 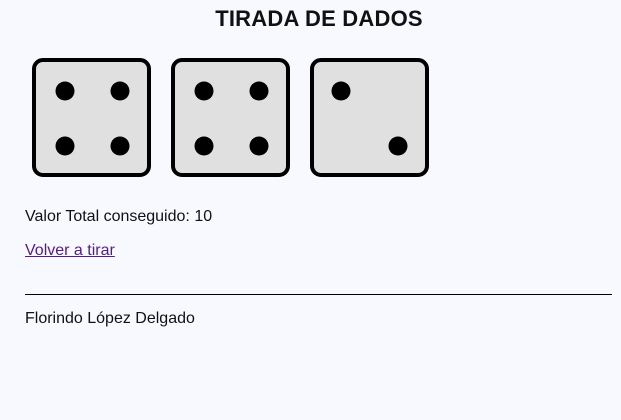 What do you see at coordinates (203, 216) in the screenshot?
I see `total-value: 10` at bounding box center [203, 216].